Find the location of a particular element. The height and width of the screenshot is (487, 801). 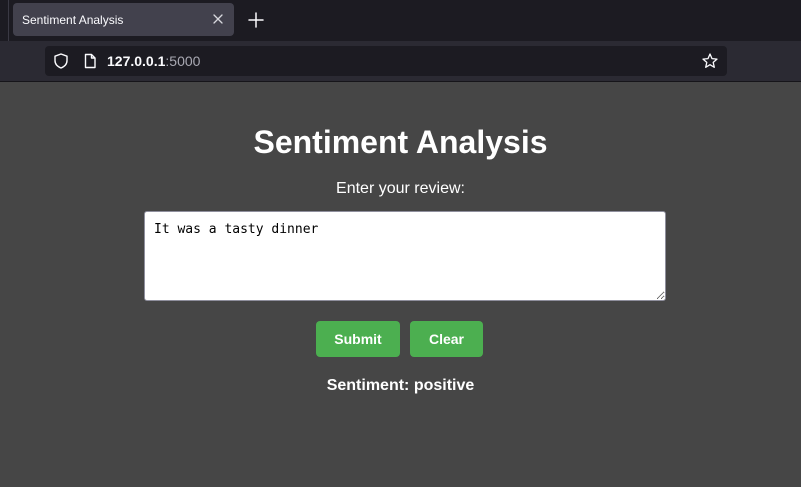

url-port: :5000 is located at coordinates (183, 61).